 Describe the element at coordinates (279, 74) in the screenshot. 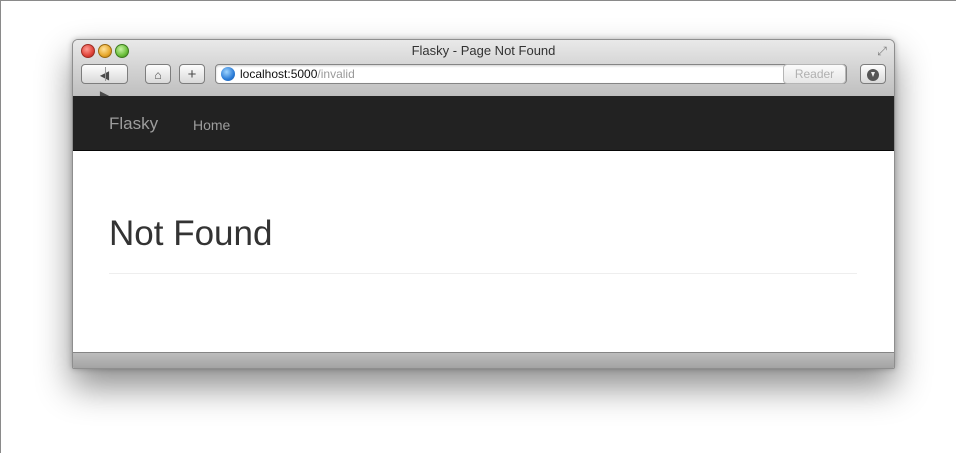

I see `url-host: localhost:5000` at that location.